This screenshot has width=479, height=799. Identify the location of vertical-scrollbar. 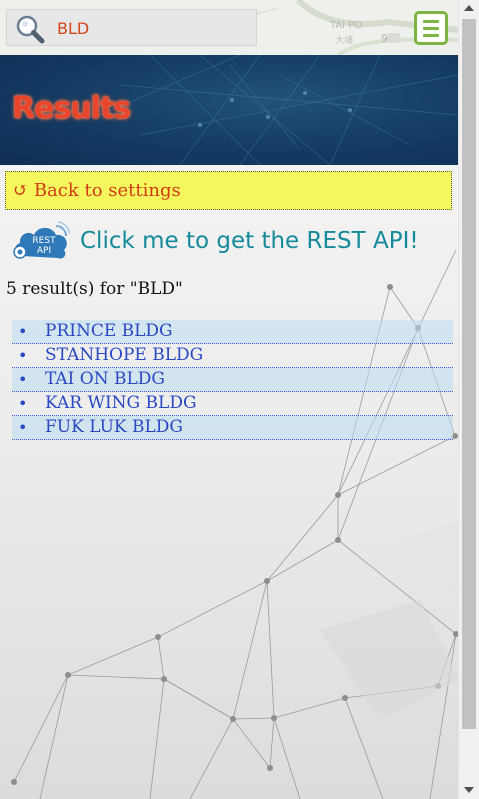
(468, 399).